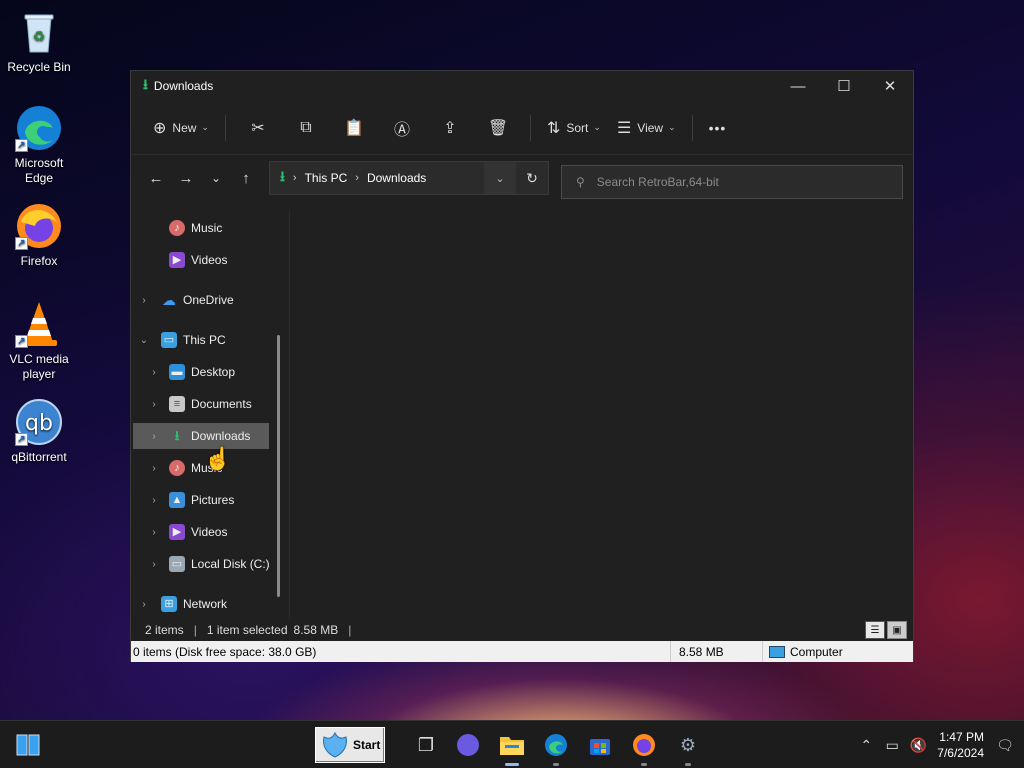 Image resolution: width=1024 pixels, height=768 pixels. I want to click on desktop-icon-label: qBittorrent, so click(39, 457).